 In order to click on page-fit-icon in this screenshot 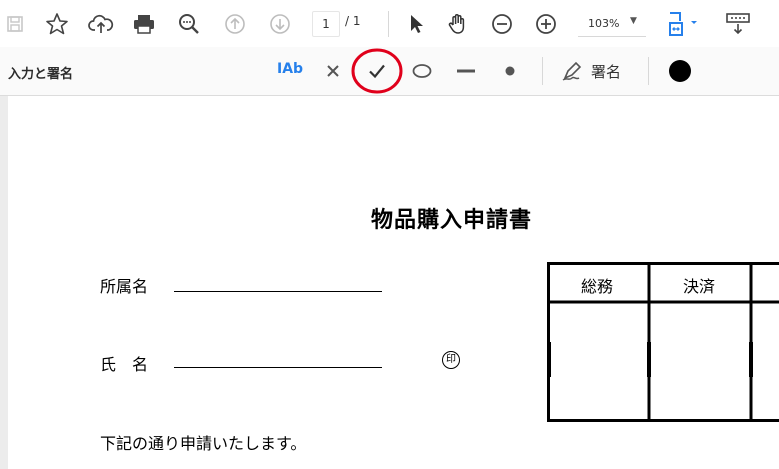, I will do `click(684, 24)`.